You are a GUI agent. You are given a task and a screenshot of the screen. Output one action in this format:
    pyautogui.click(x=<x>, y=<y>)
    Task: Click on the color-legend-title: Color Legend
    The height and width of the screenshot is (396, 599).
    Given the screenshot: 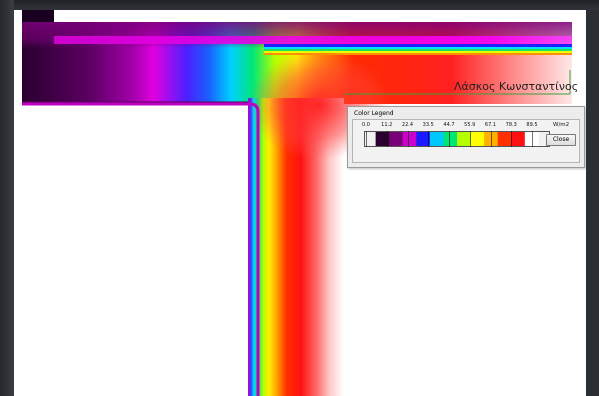 What is the action you would take?
    pyautogui.click(x=374, y=113)
    